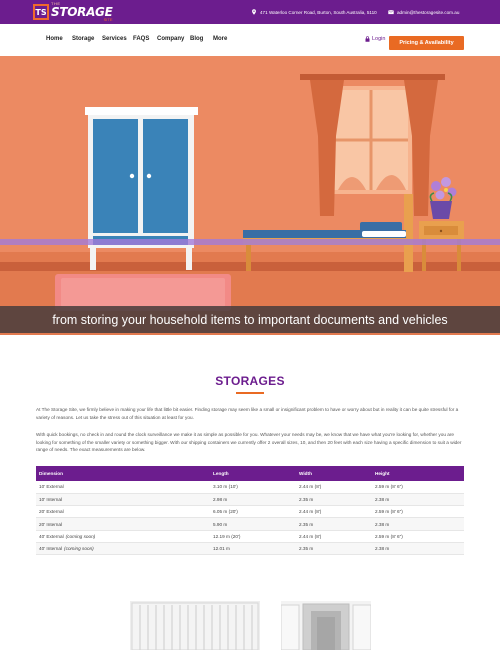  Describe the element at coordinates (426, 43) in the screenshot. I see `pricing-availability-button: Pricing & Availability` at that location.